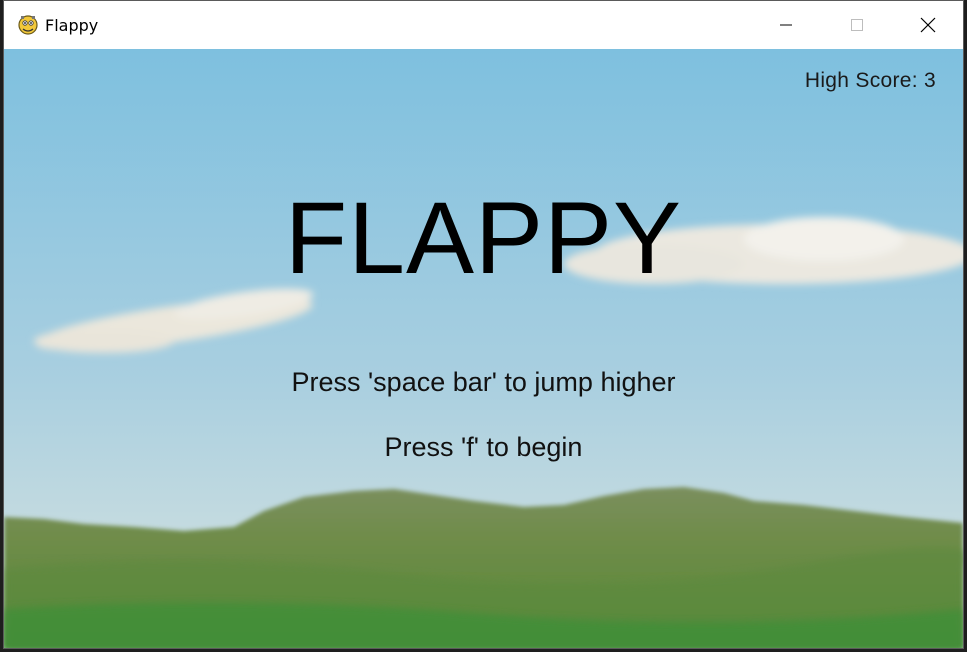 The width and height of the screenshot is (967, 652). I want to click on maximize-button, so click(856, 25).